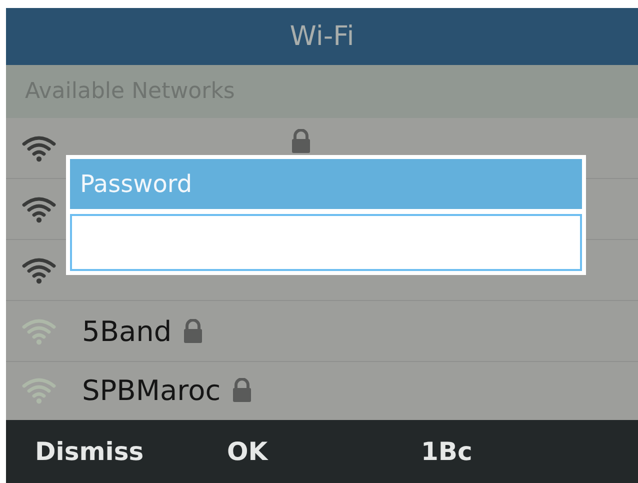 This screenshot has width=638, height=483. What do you see at coordinates (326, 184) in the screenshot?
I see `dialog-title: Password` at bounding box center [326, 184].